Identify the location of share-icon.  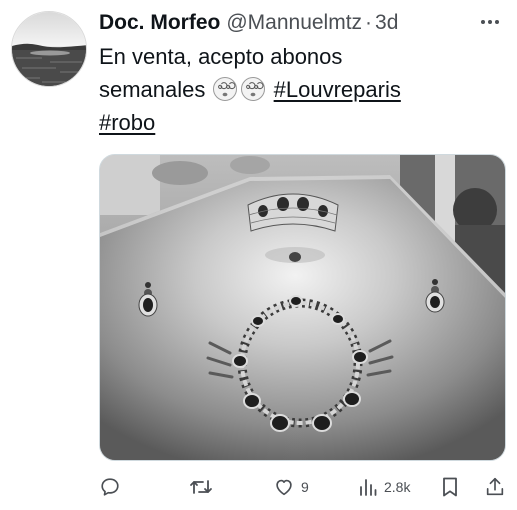
(495, 486).